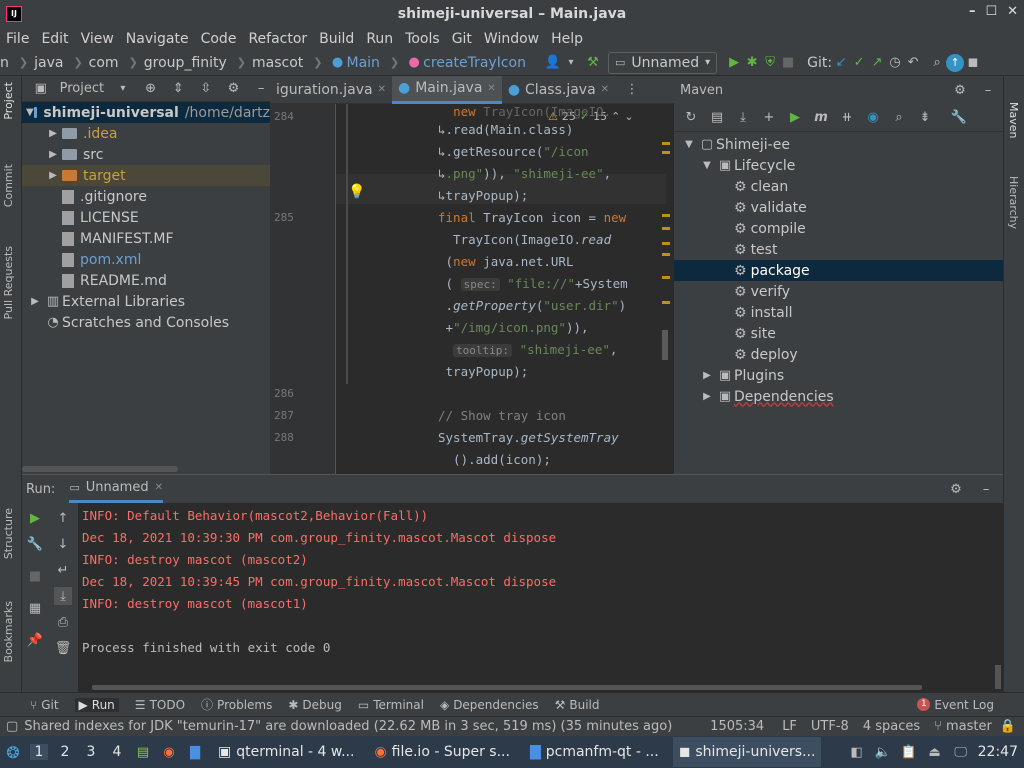 The image size is (1024, 768). I want to click on tree-scratches: ◔ Scratches and Consoles, so click(146, 322).